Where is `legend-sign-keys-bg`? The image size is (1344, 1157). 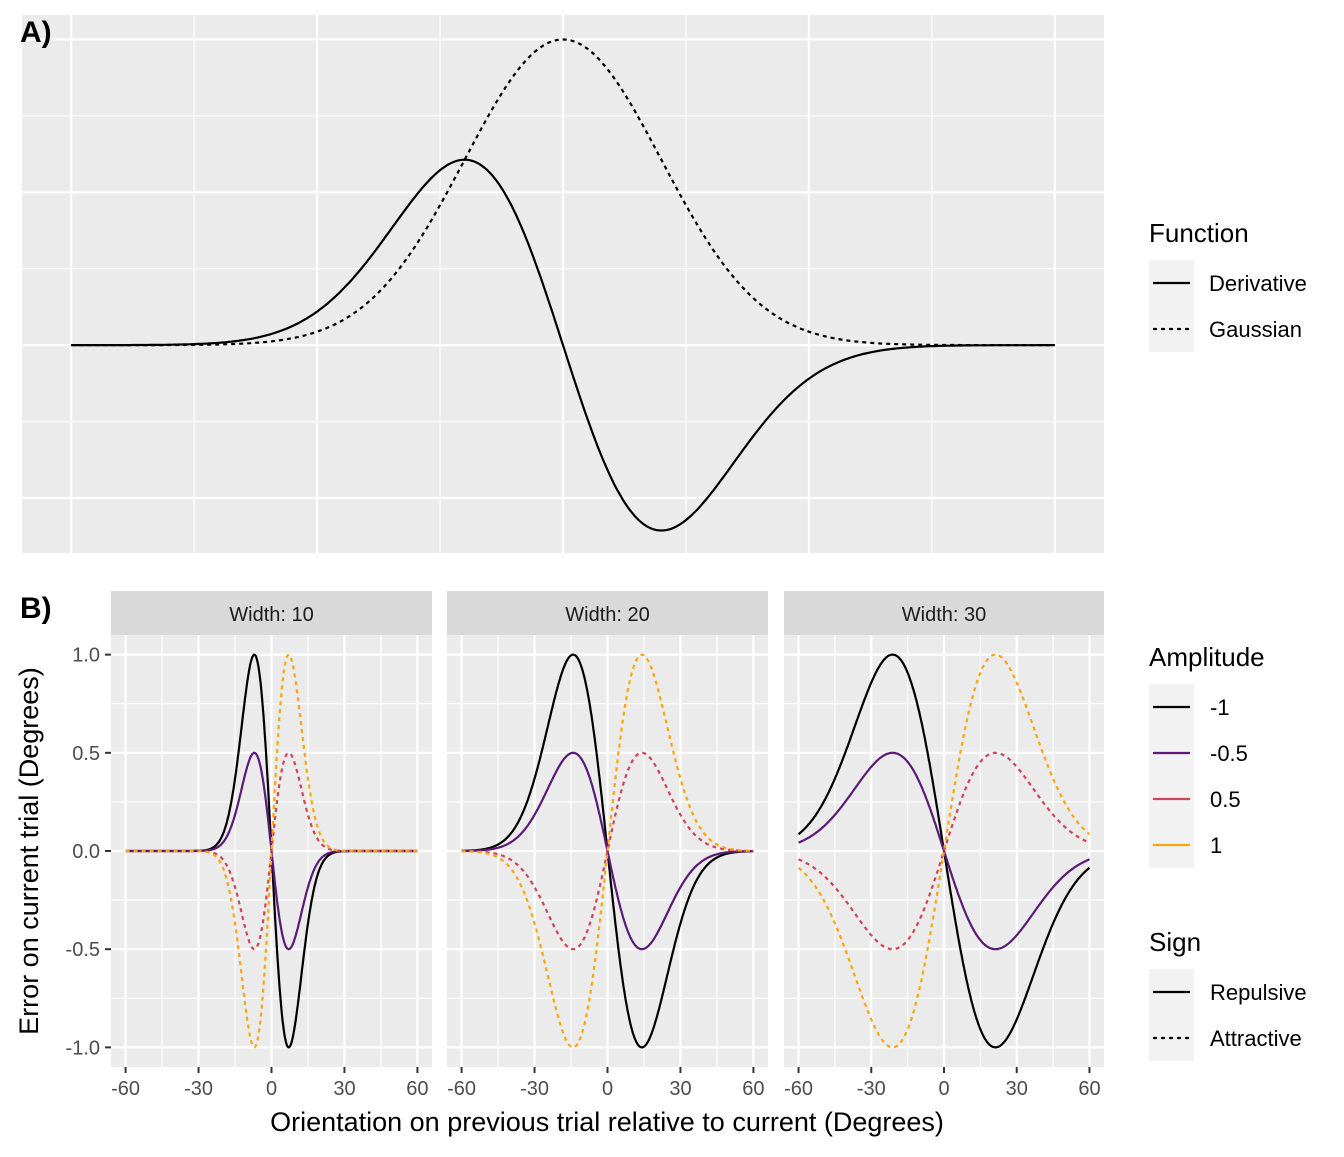
legend-sign-keys-bg is located at coordinates (1171, 1015).